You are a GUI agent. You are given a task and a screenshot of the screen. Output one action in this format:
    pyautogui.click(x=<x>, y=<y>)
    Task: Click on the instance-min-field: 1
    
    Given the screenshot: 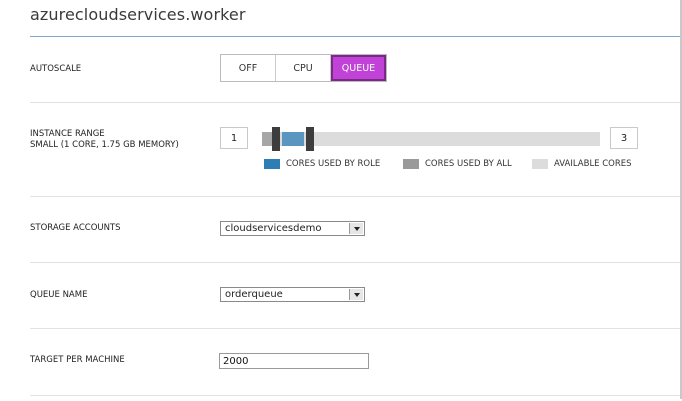 What is the action you would take?
    pyautogui.click(x=234, y=138)
    